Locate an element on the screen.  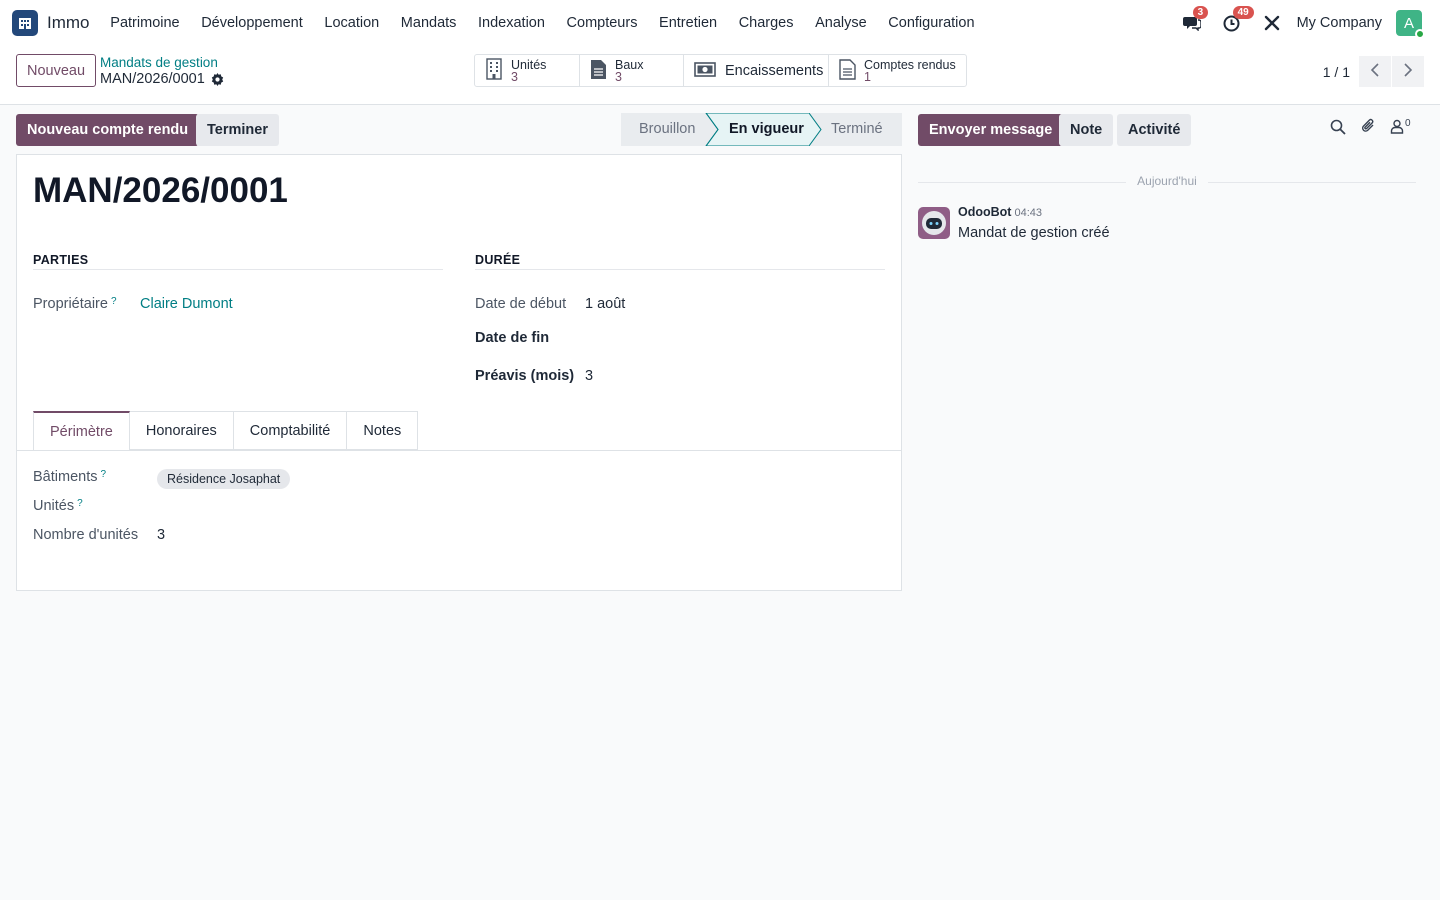
notebook-tabs: Périmètre Honoraires Comptabilité Notes is located at coordinates (226, 431).